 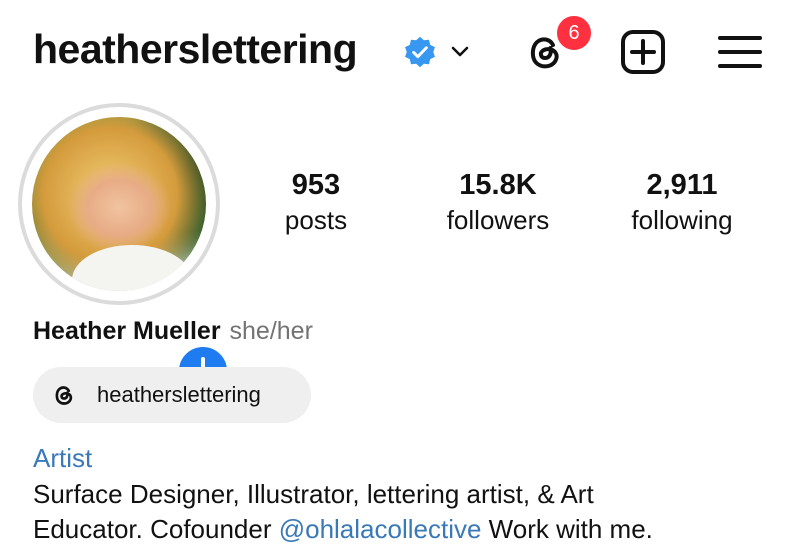 What do you see at coordinates (498, 202) in the screenshot?
I see `followers-stat: 15.8K followers` at bounding box center [498, 202].